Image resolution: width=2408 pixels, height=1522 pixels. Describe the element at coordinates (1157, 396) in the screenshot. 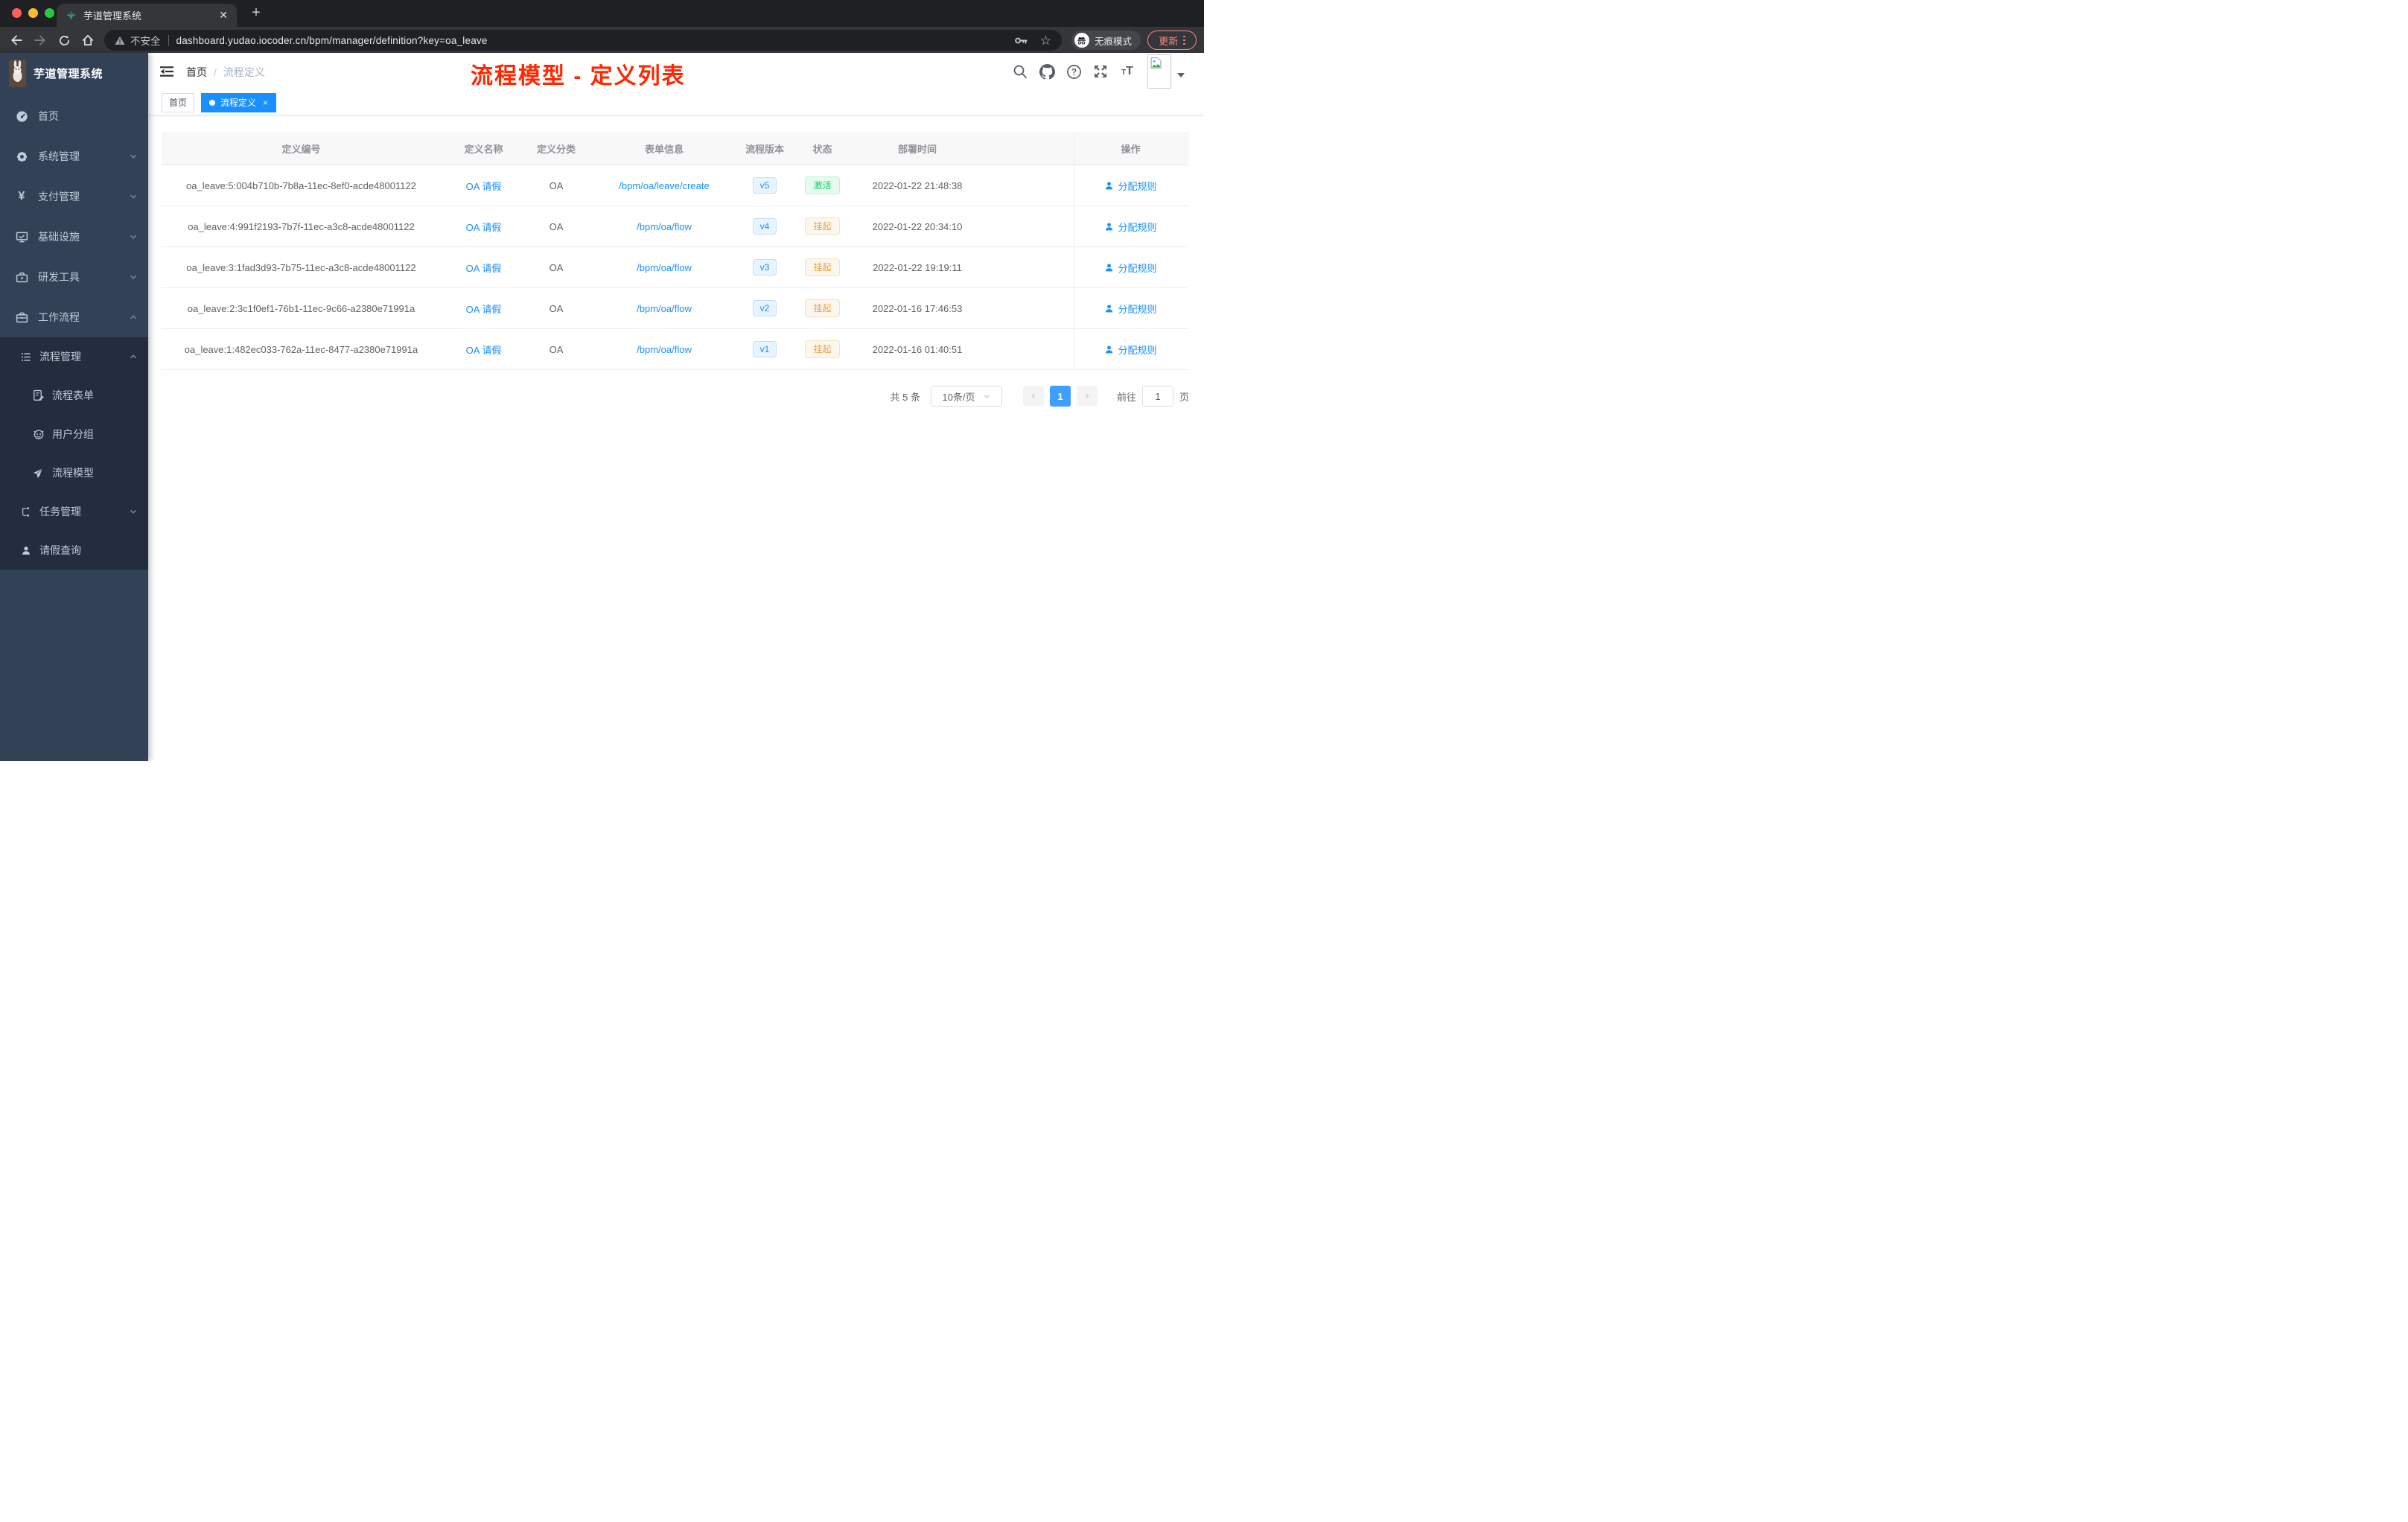

I see `goto-page-input: 1` at that location.